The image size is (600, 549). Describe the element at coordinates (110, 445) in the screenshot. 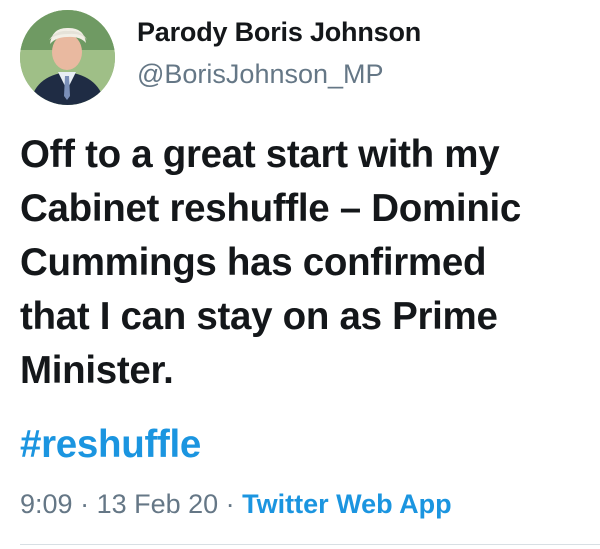

I see `hashtag-link: #reshuffle` at that location.